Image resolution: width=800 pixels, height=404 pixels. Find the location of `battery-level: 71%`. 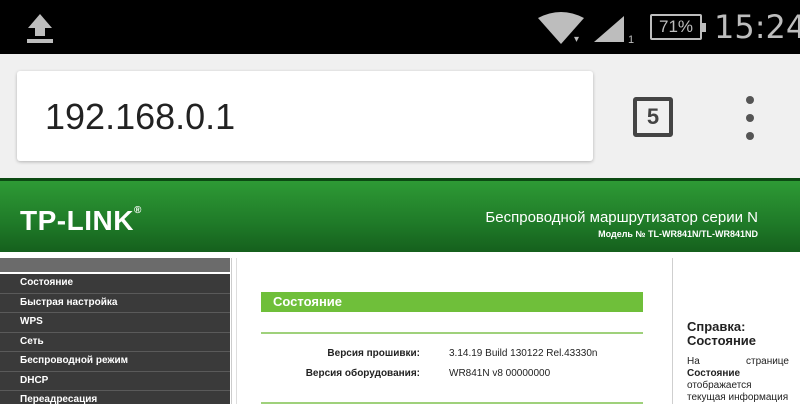

battery-level: 71% is located at coordinates (676, 26).